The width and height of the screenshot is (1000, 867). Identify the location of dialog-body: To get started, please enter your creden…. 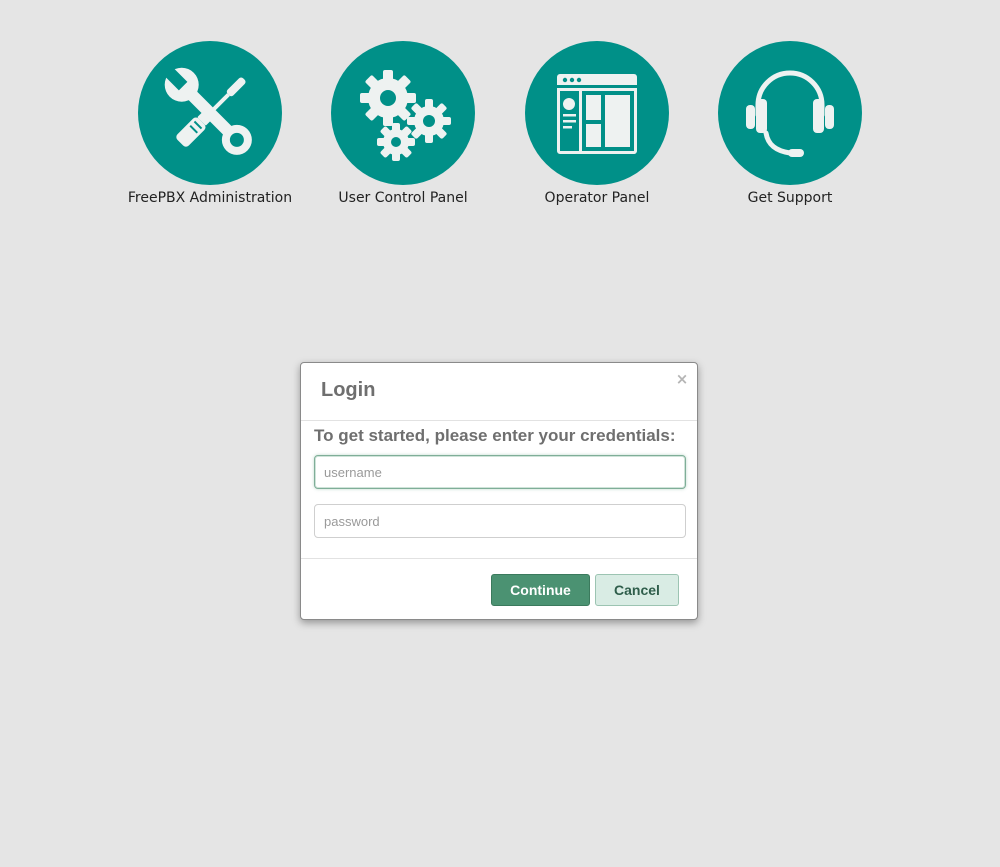
(499, 490).